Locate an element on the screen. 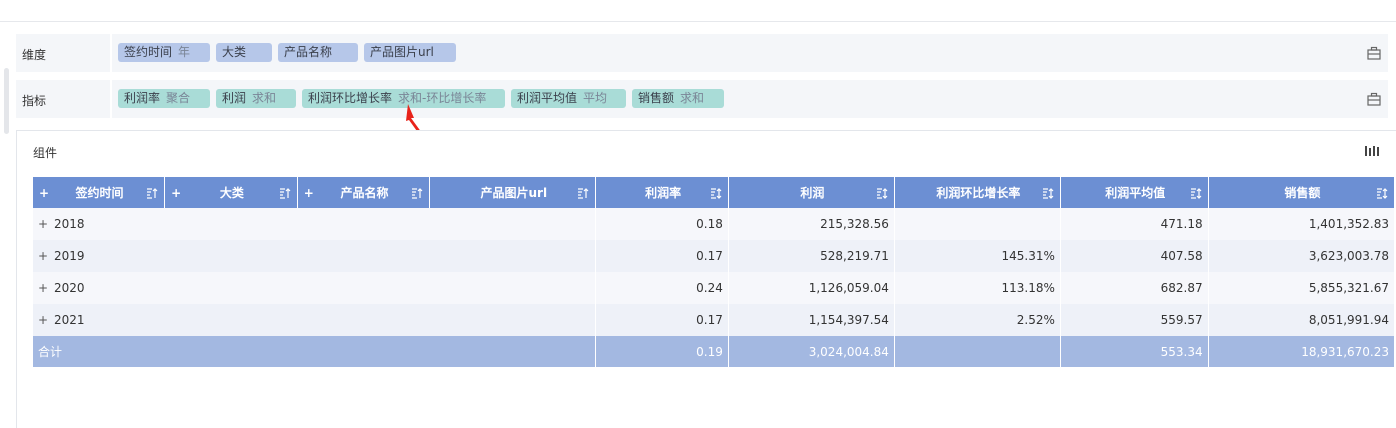  header-label: 产品名称 is located at coordinates (364, 193).